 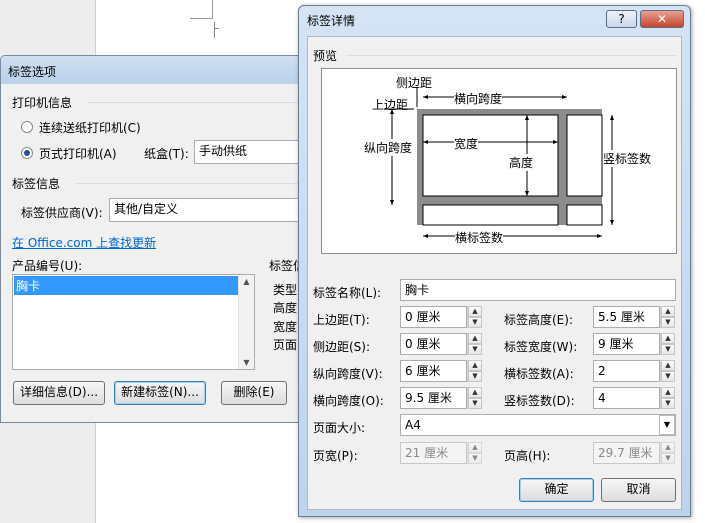 I want to click on label-height-spinner: ▲ ▼, so click(x=667, y=317).